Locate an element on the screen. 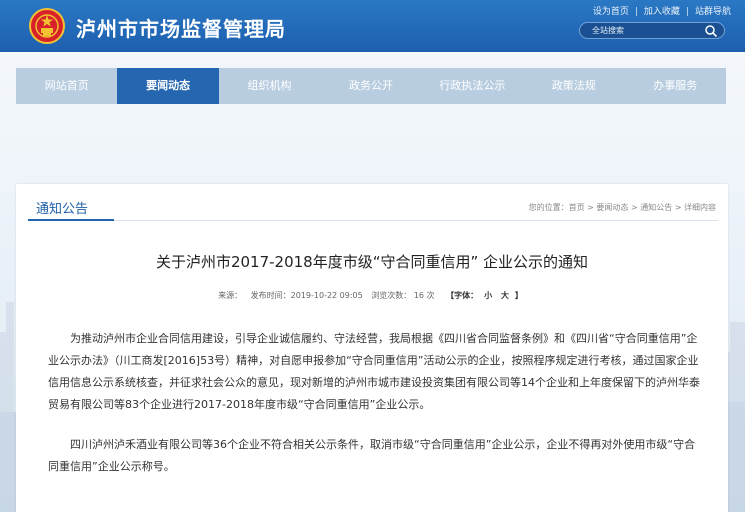 This screenshot has height=512, width=745. breadcrumb: 您的位置：首页 > 要闻动态 > 通知公告 > 详细内容 is located at coordinates (622, 207).